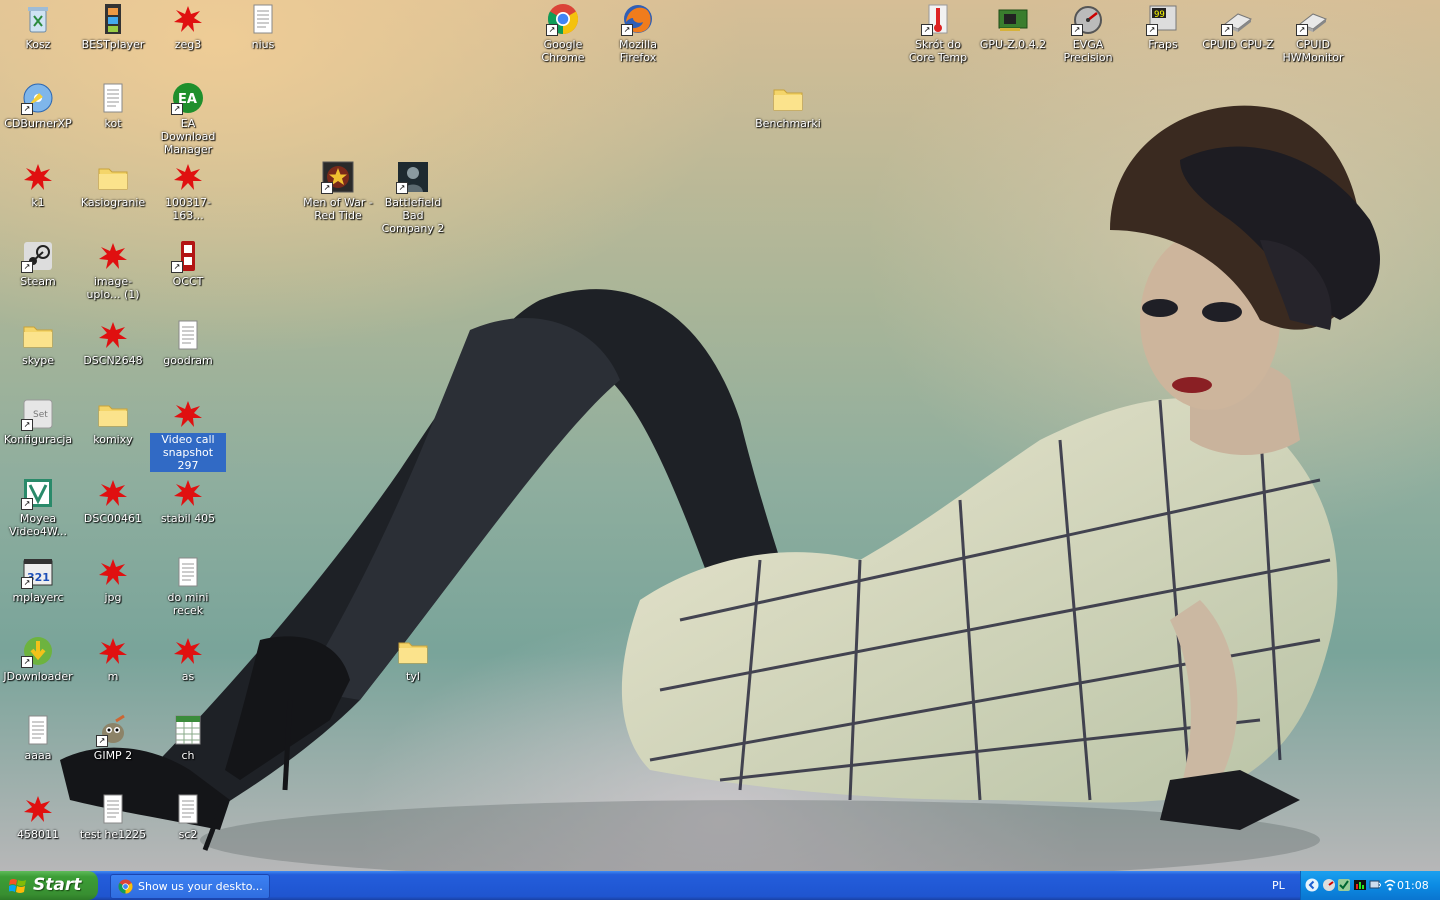 This screenshot has height=900, width=1440. What do you see at coordinates (38, 572) in the screenshot?
I see `media-player-icon: 321 ↗` at bounding box center [38, 572].